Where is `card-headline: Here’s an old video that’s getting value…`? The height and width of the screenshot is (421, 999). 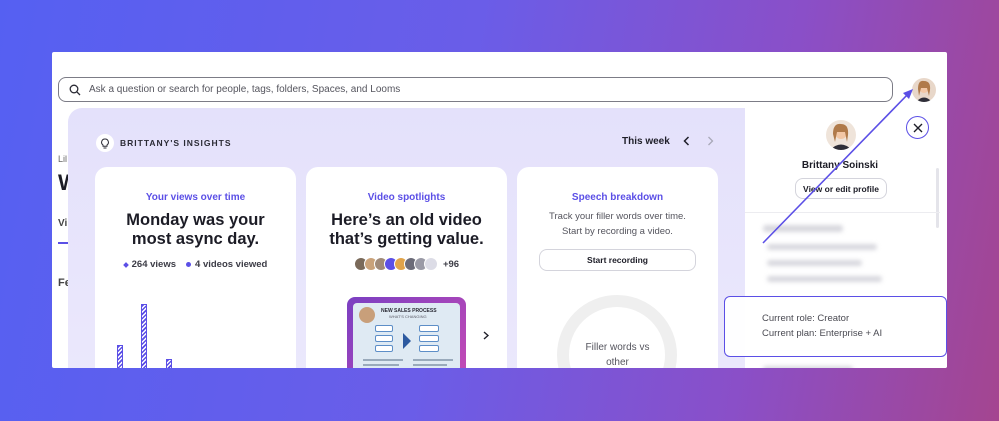
card-headline: Here’s an old video that’s getting value… is located at coordinates (406, 229).